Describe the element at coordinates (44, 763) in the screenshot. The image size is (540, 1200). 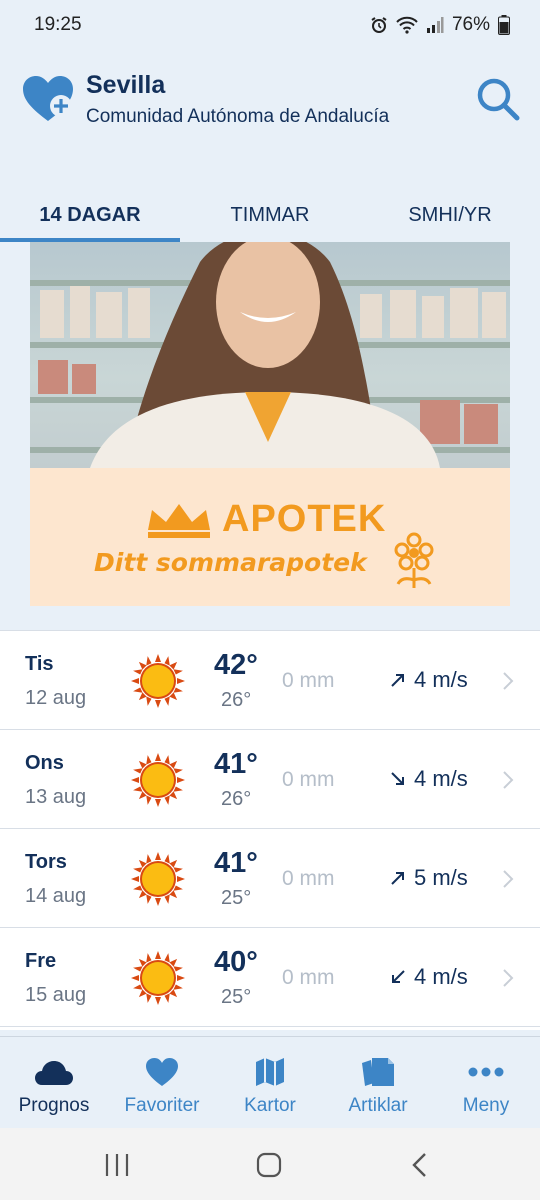
I see `day-name: Ons` at that location.